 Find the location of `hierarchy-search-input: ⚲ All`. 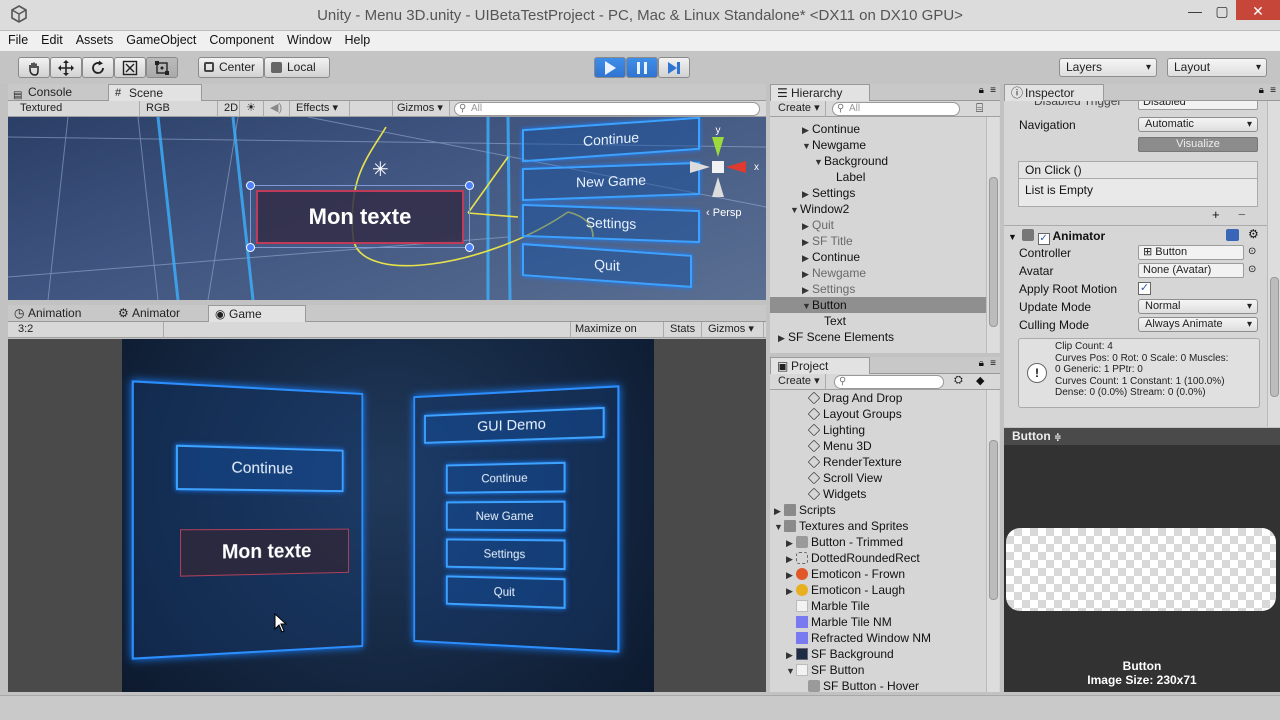

hierarchy-search-input: ⚲ All is located at coordinates (896, 109).